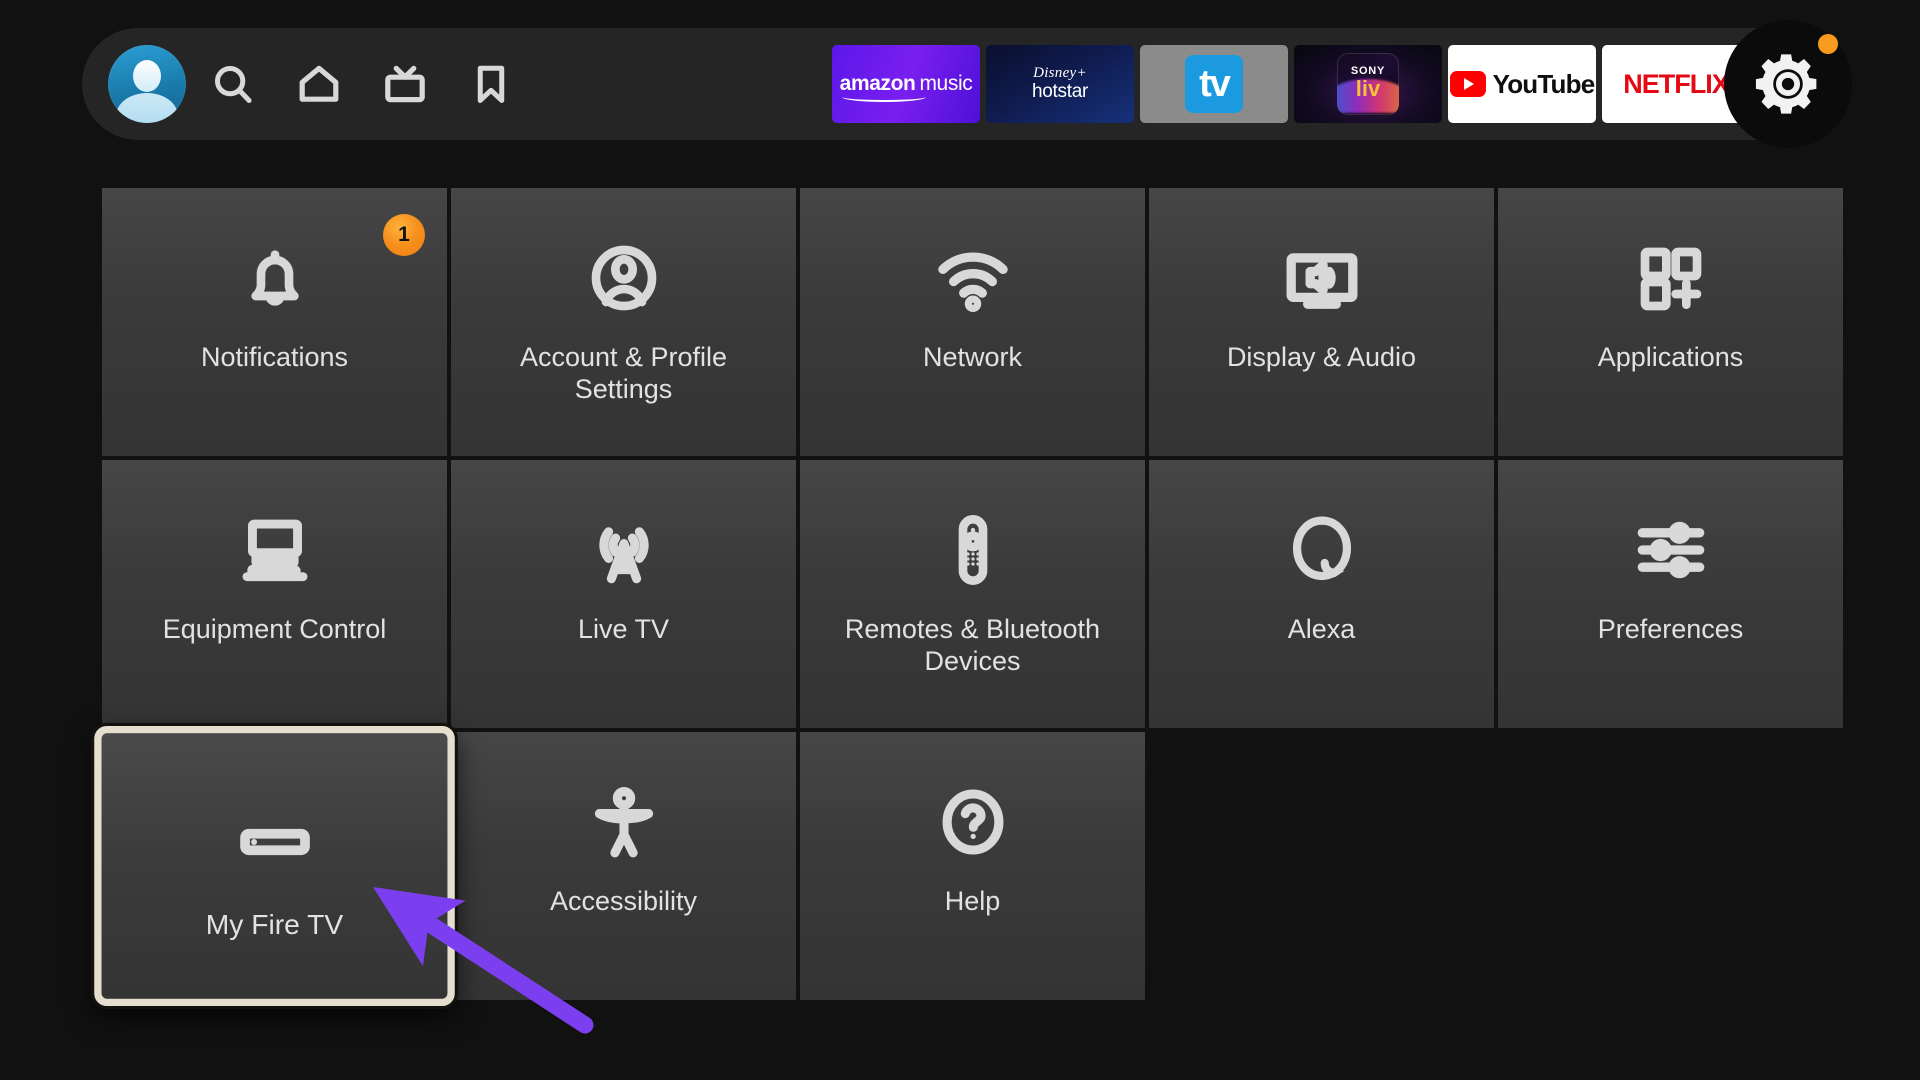  What do you see at coordinates (275, 550) in the screenshot?
I see `equipment-icon` at bounding box center [275, 550].